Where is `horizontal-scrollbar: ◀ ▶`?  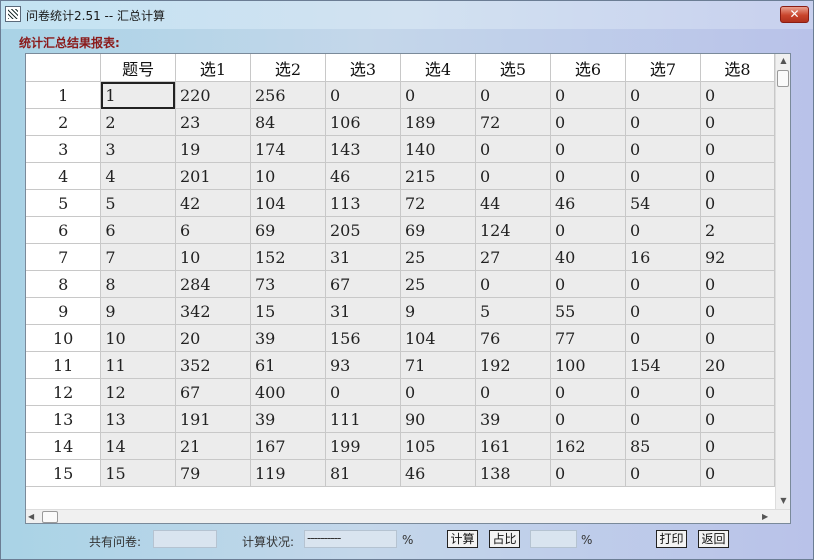
horizontal-scrollbar: ◀ ▶ is located at coordinates (408, 516).